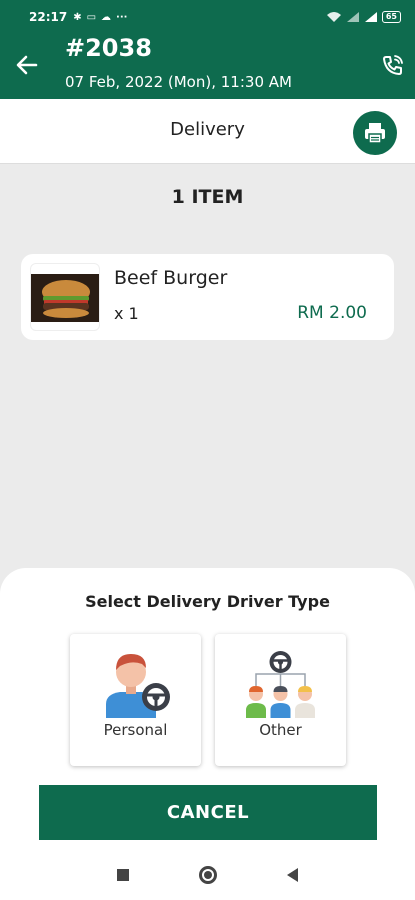  I want to click on battery-icon: 65, so click(391, 17).